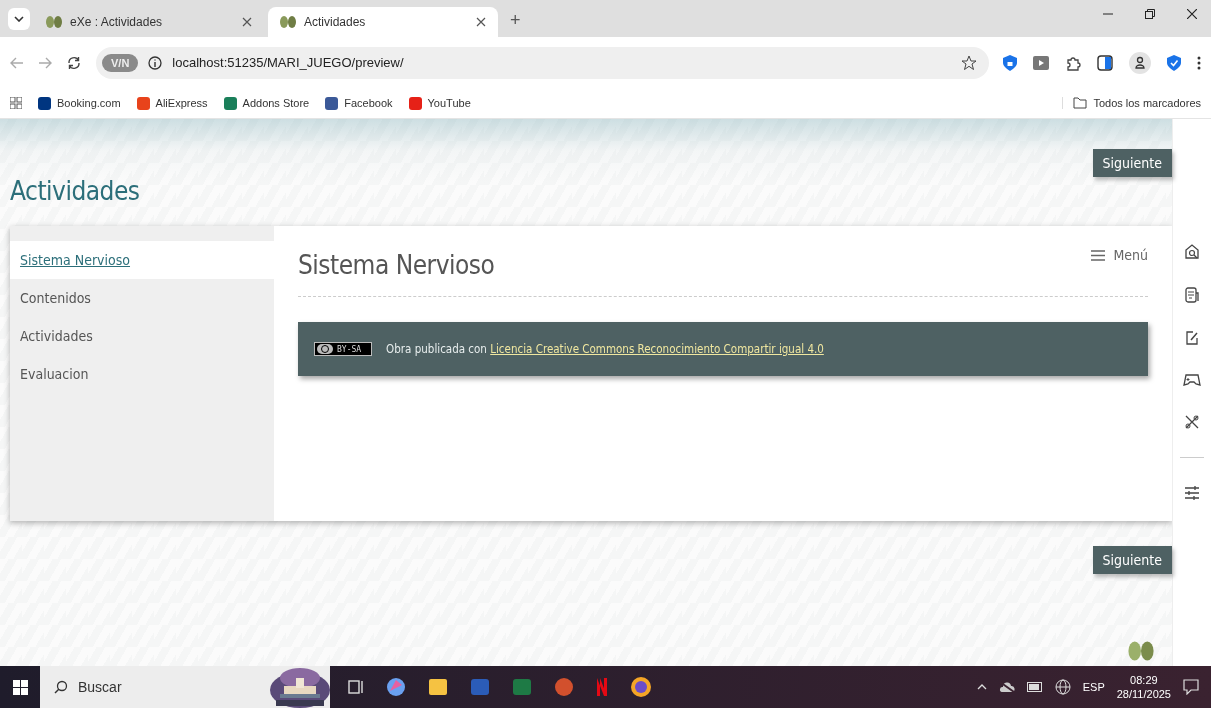 This screenshot has height=708, width=1211. I want to click on chevron-up-icon, so click(981, 687).